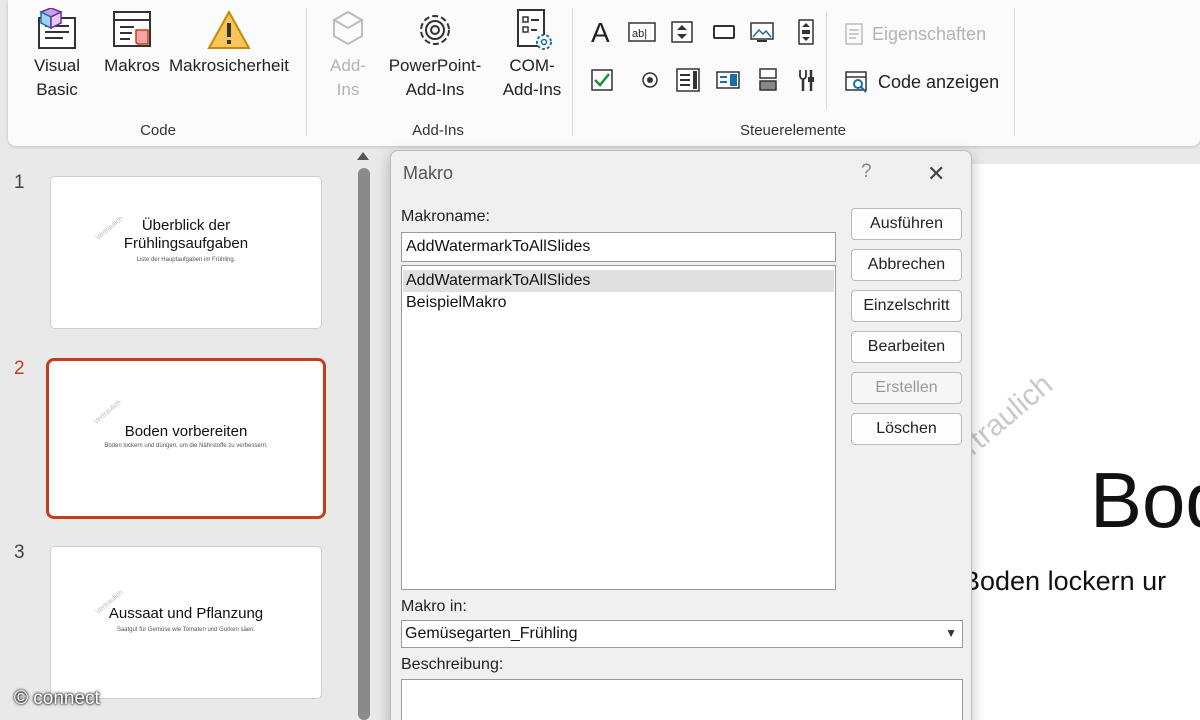  What do you see at coordinates (19, 368) in the screenshot?
I see `slide-number: 2` at bounding box center [19, 368].